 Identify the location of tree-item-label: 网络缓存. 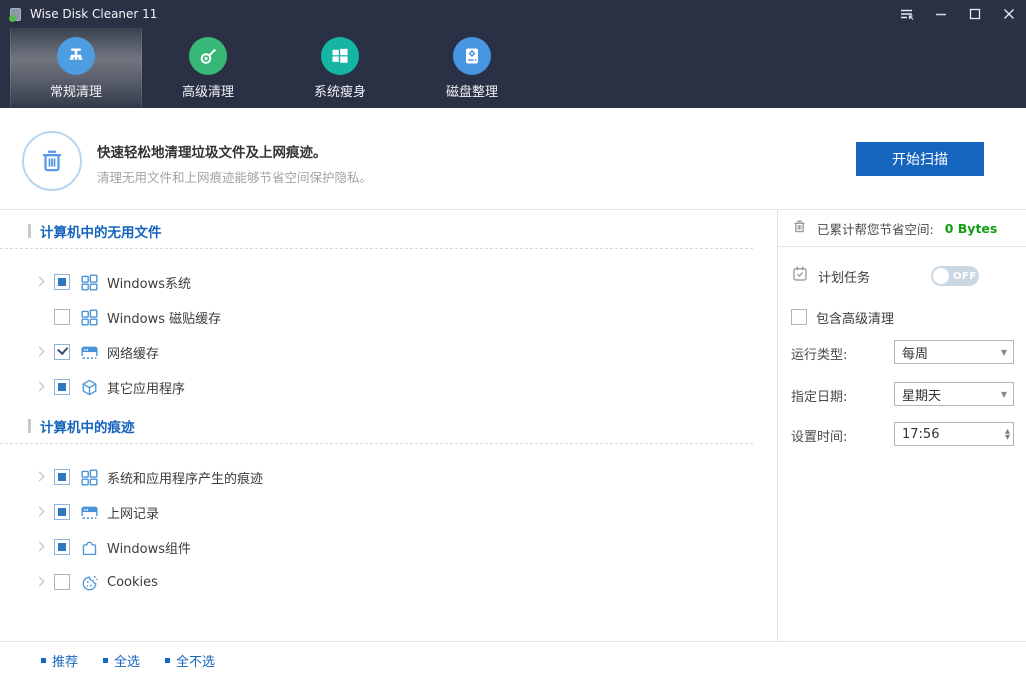
(133, 354).